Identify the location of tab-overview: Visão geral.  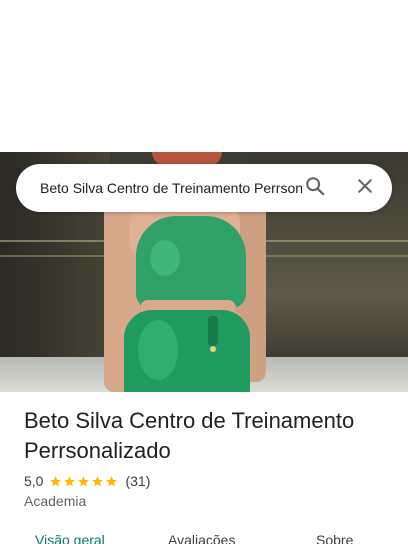
(70, 538).